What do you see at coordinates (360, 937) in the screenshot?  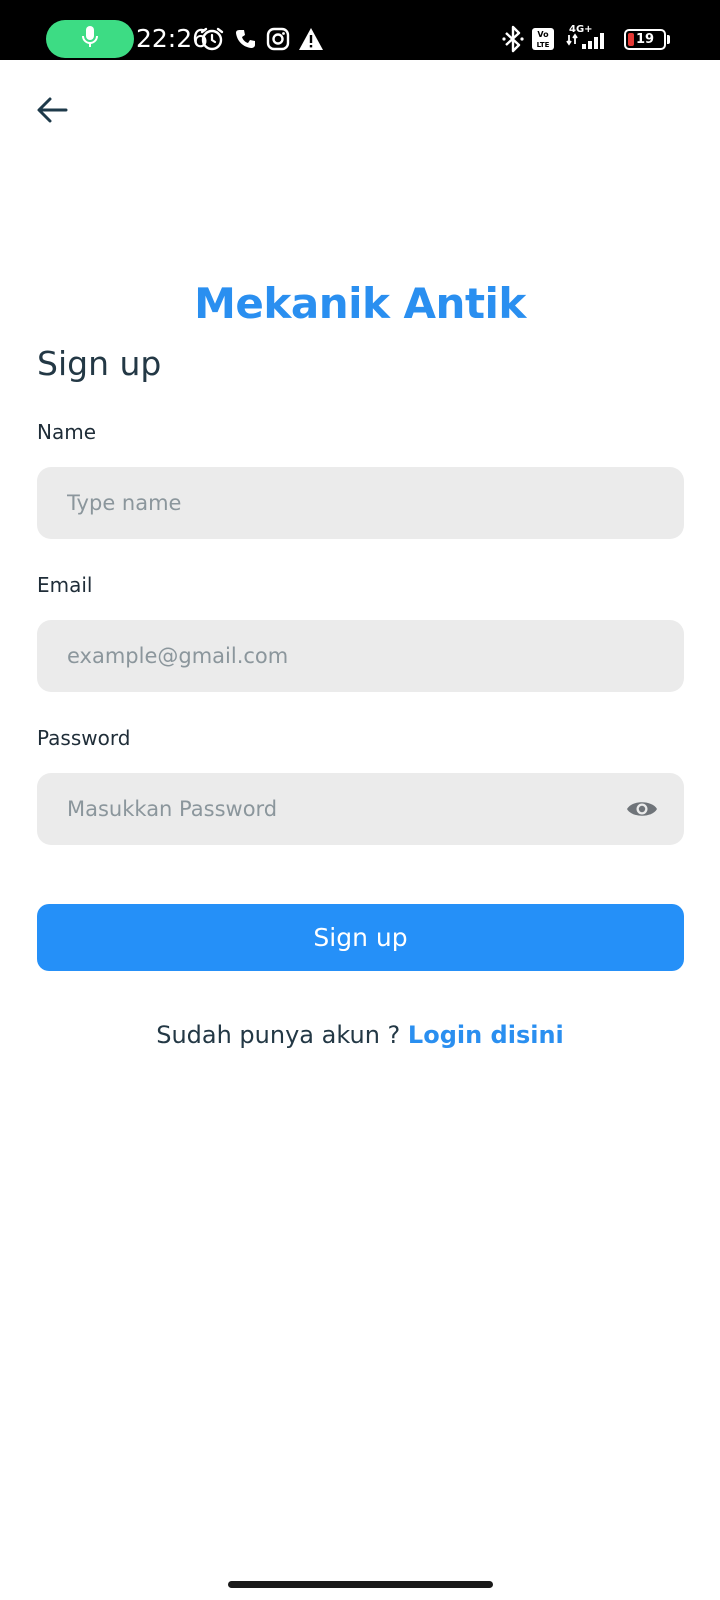 I see `sign-up-button: Sign up` at bounding box center [360, 937].